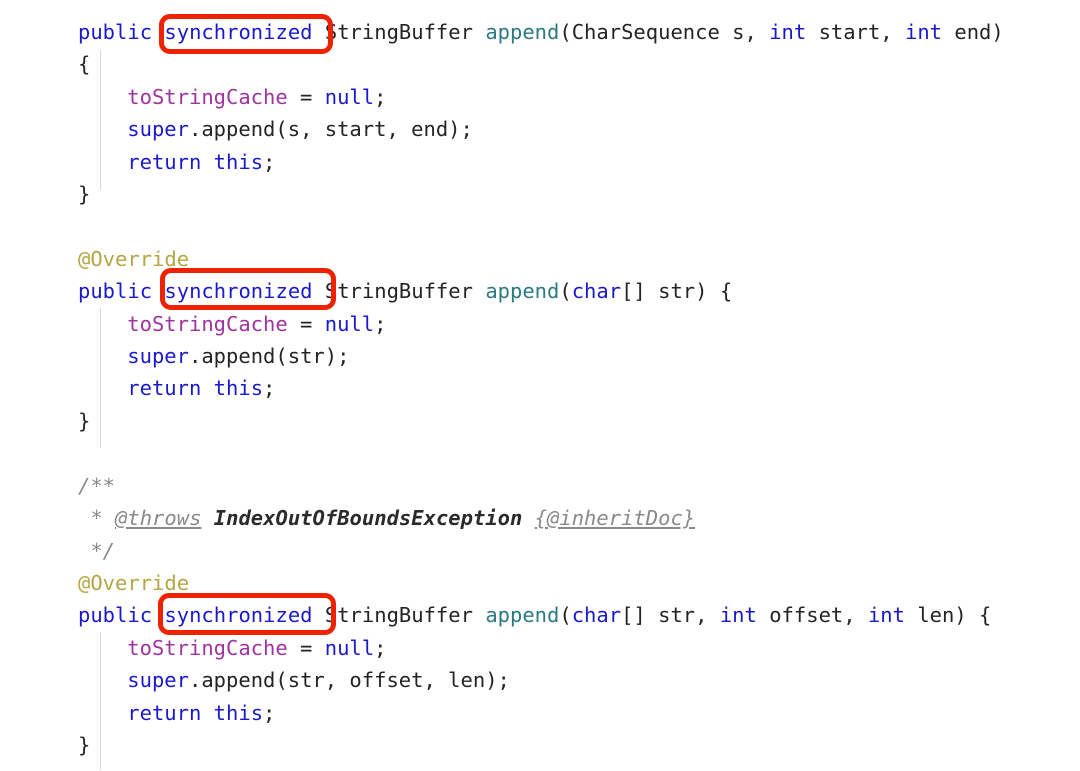 The width and height of the screenshot is (1080, 771). Describe the element at coordinates (664, 32) in the screenshot. I see `code-token-plain: (CharSequence s,` at that location.